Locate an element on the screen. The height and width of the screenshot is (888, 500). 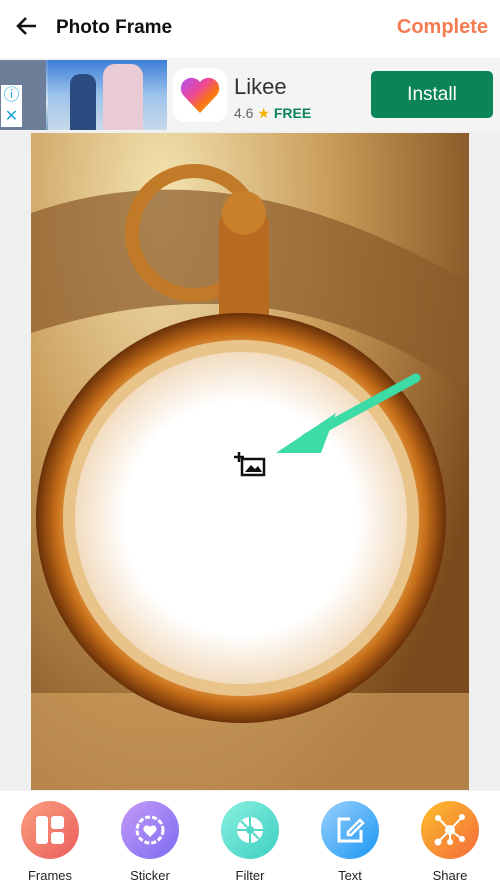
tool-label: Share is located at coordinates (450, 875).